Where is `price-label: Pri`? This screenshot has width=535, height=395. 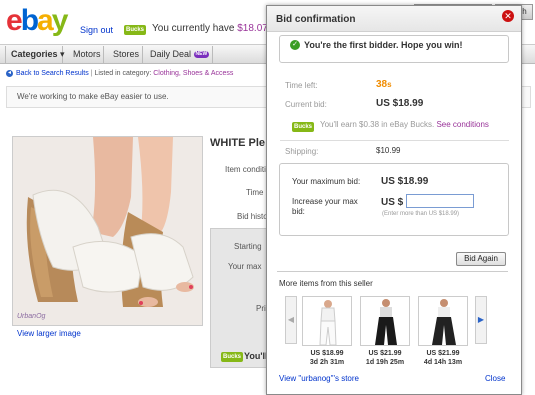 price-label: Pri is located at coordinates (261, 308).